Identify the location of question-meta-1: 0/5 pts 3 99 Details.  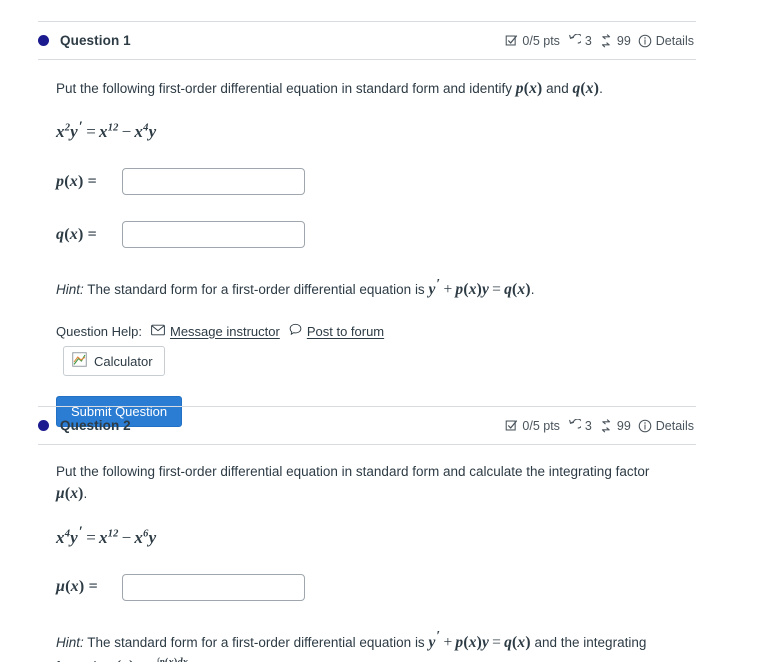
(599, 40).